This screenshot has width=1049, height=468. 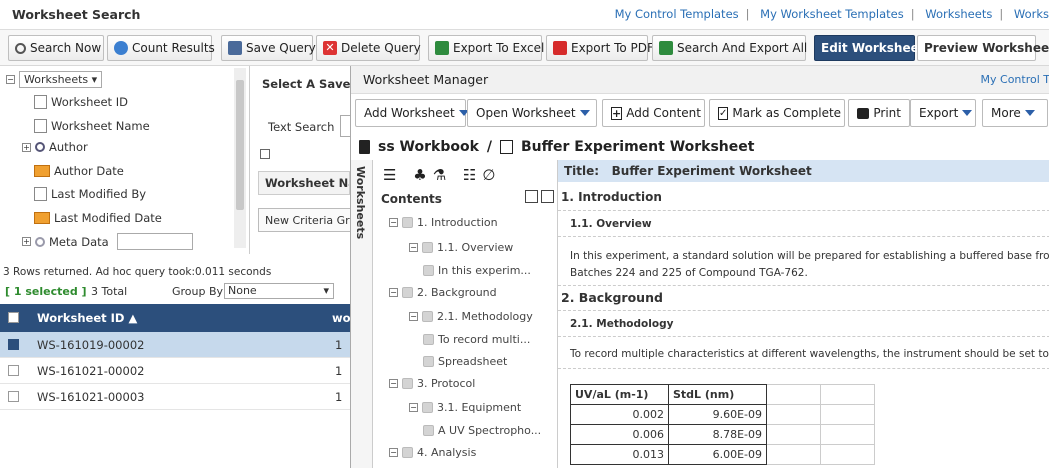 I want to click on preview-worksheet-button: Preview Worksheet, so click(x=983, y=48).